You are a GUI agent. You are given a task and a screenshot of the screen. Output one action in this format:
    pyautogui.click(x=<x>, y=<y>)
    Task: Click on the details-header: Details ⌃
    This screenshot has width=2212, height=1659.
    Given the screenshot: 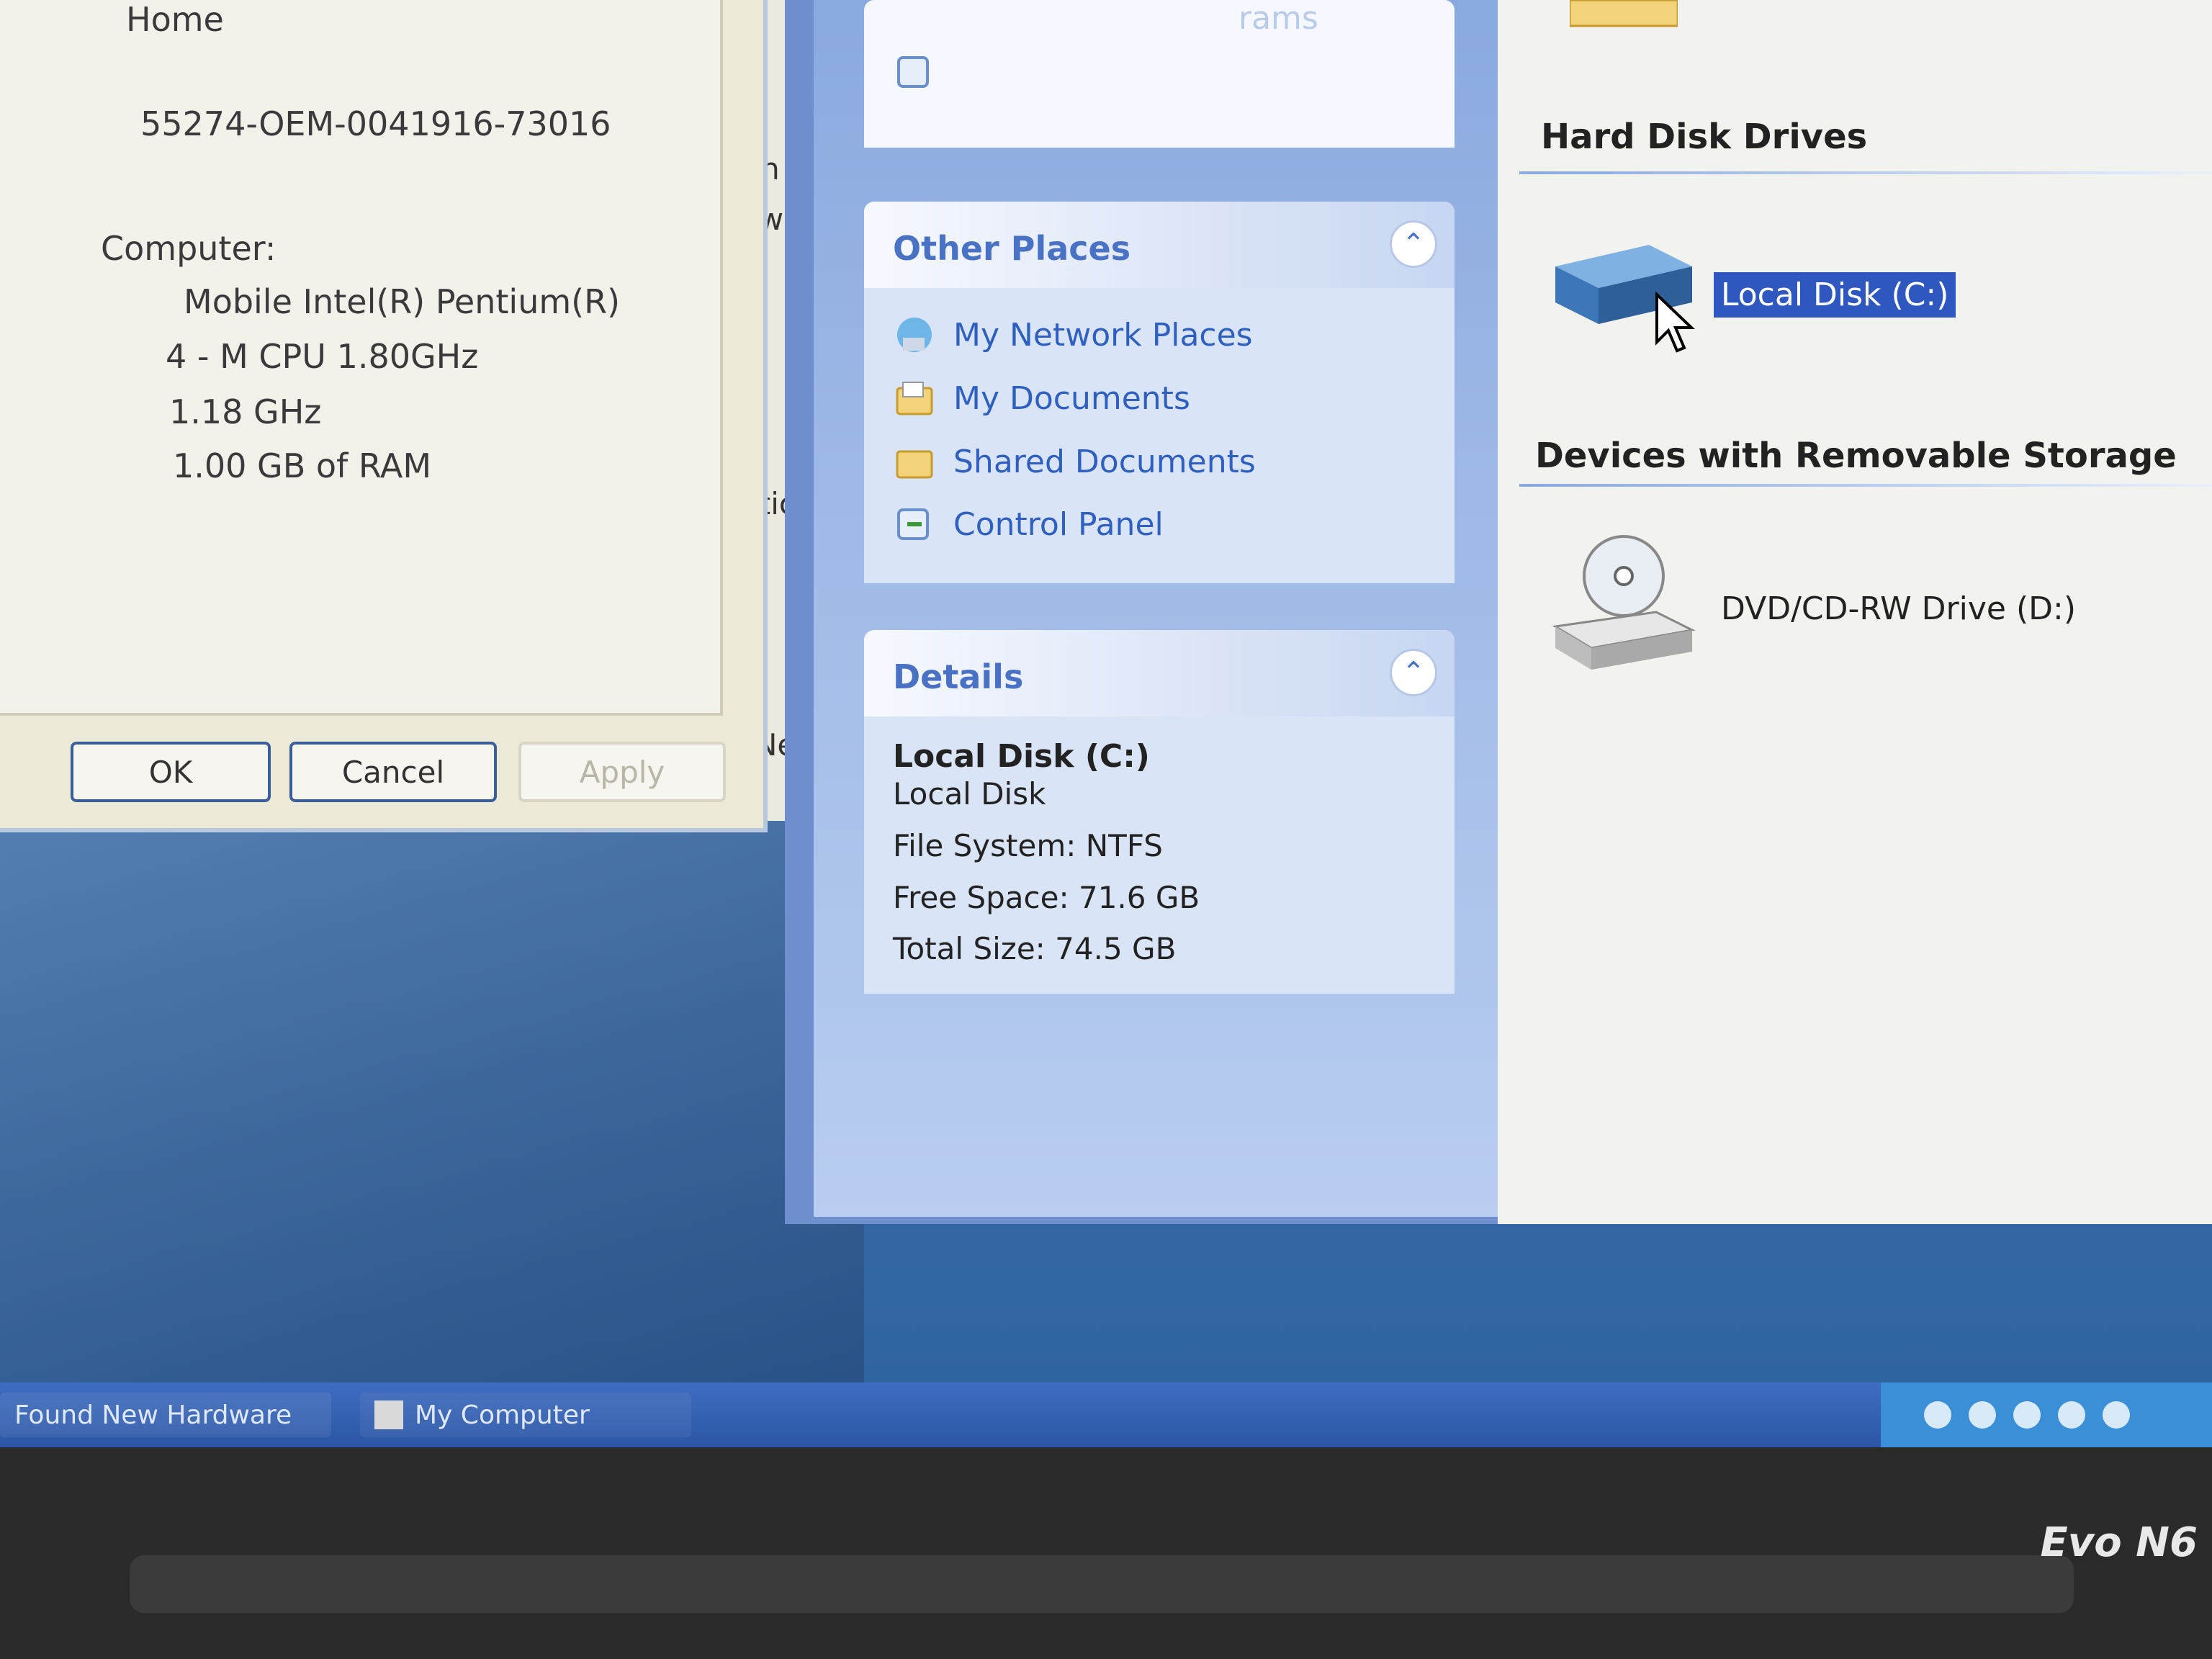 What is the action you would take?
    pyautogui.click(x=1159, y=673)
    